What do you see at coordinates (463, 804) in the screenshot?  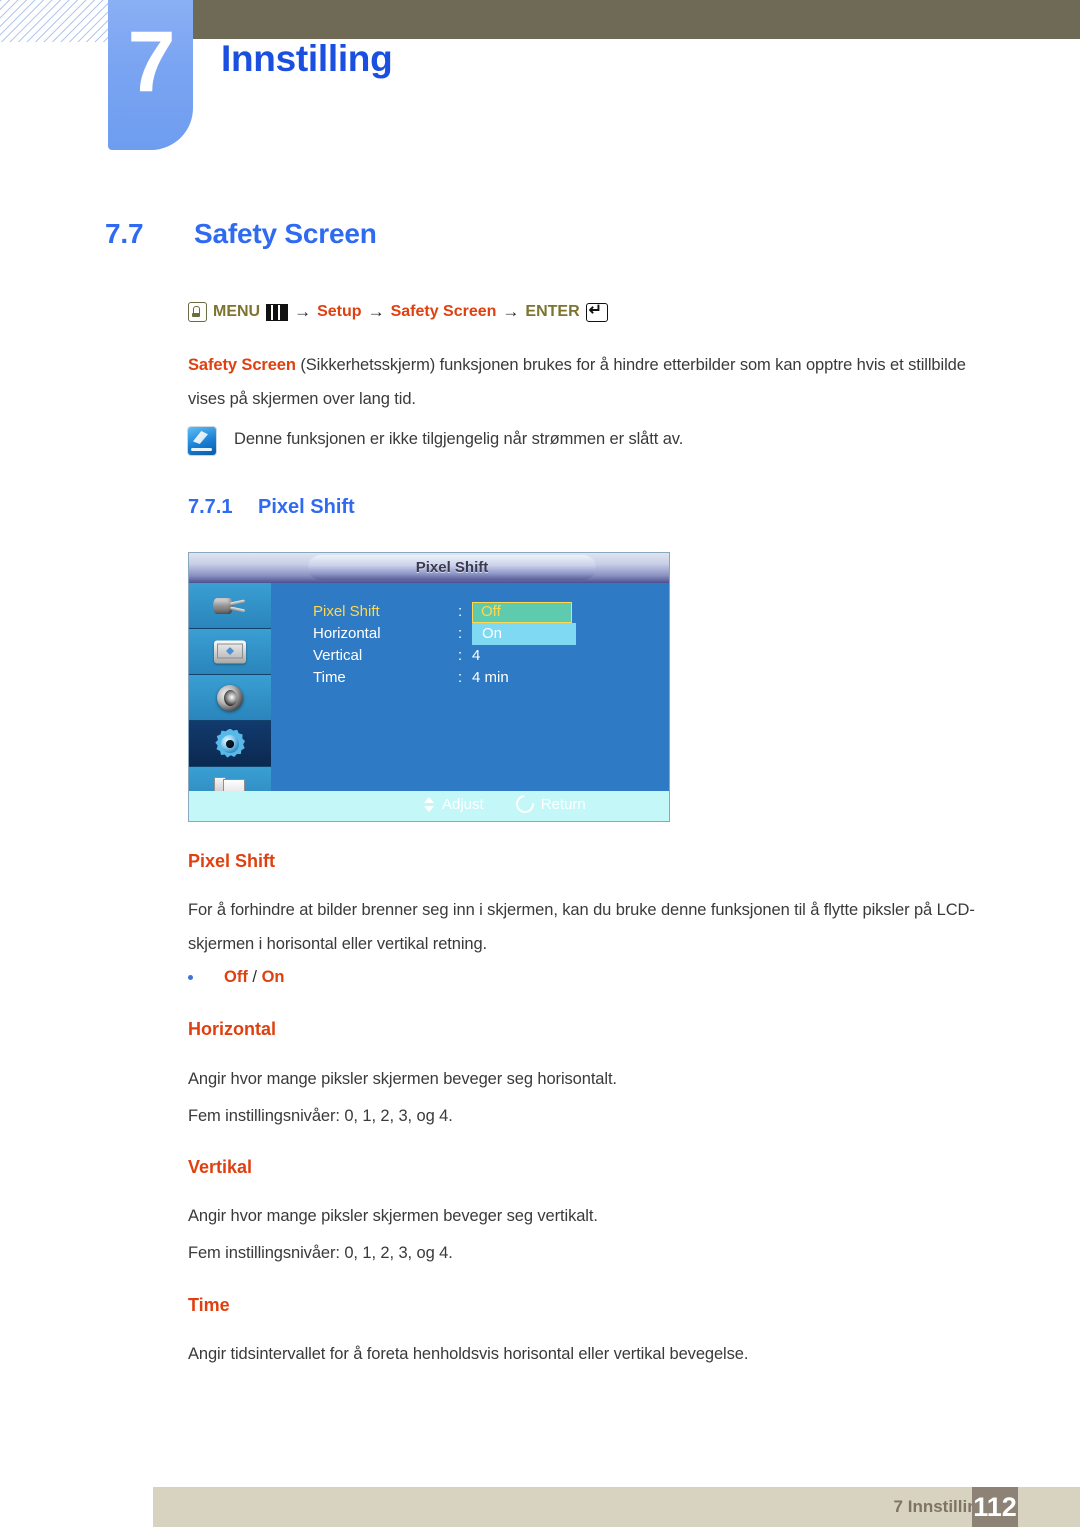 I see `osd-adjust-label: Adjust` at bounding box center [463, 804].